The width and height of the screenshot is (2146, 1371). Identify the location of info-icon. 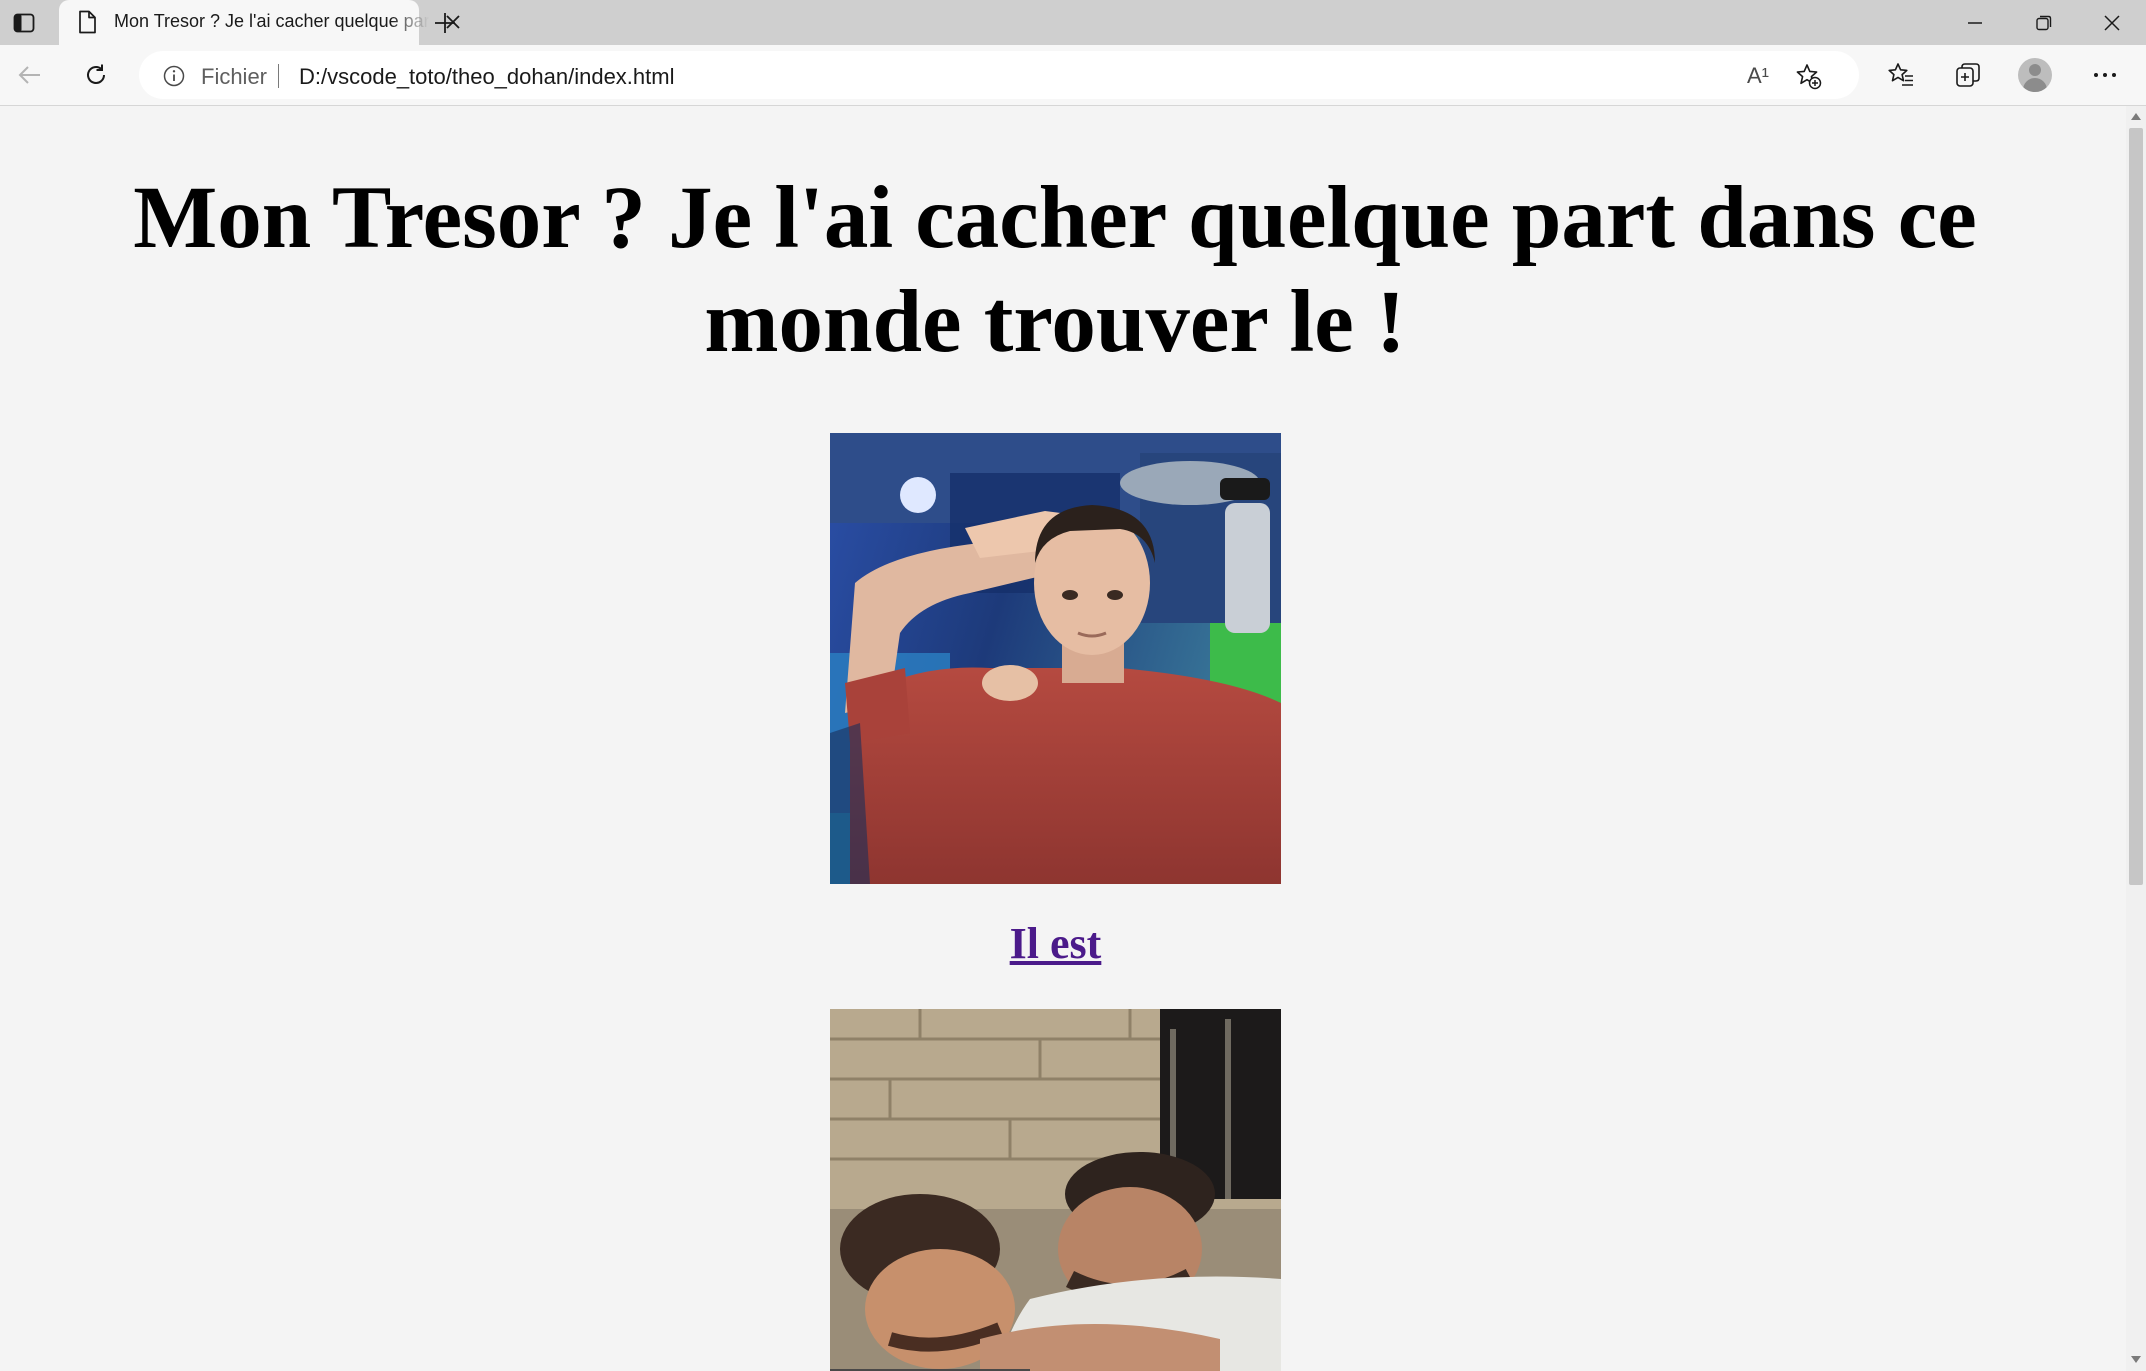
(174, 76).